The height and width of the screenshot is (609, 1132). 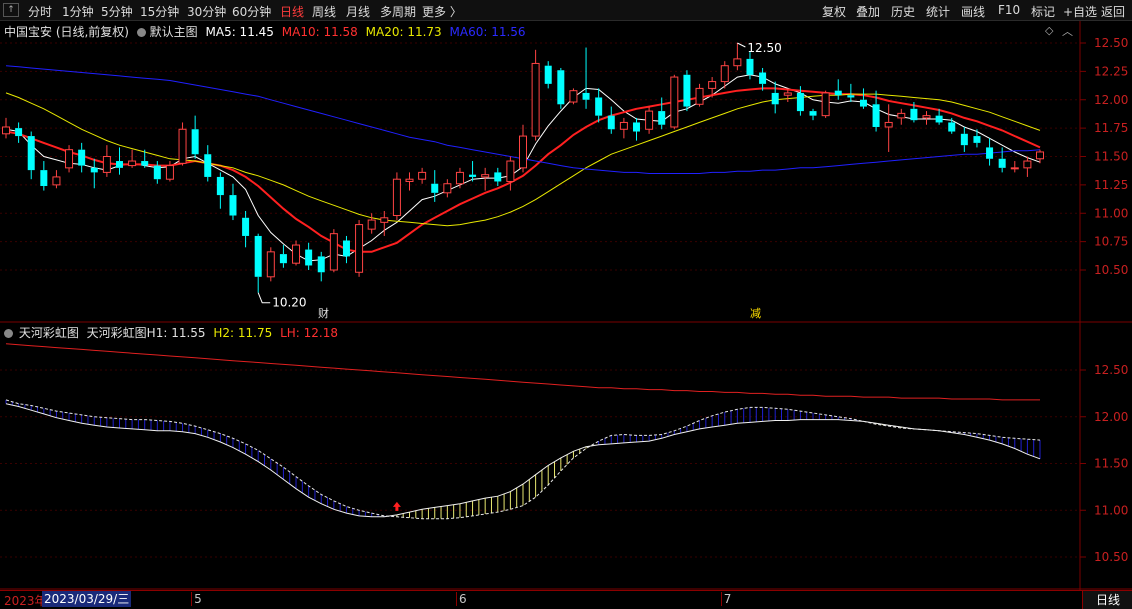 I want to click on main-tick-label: 10.50, so click(x=1111, y=270).